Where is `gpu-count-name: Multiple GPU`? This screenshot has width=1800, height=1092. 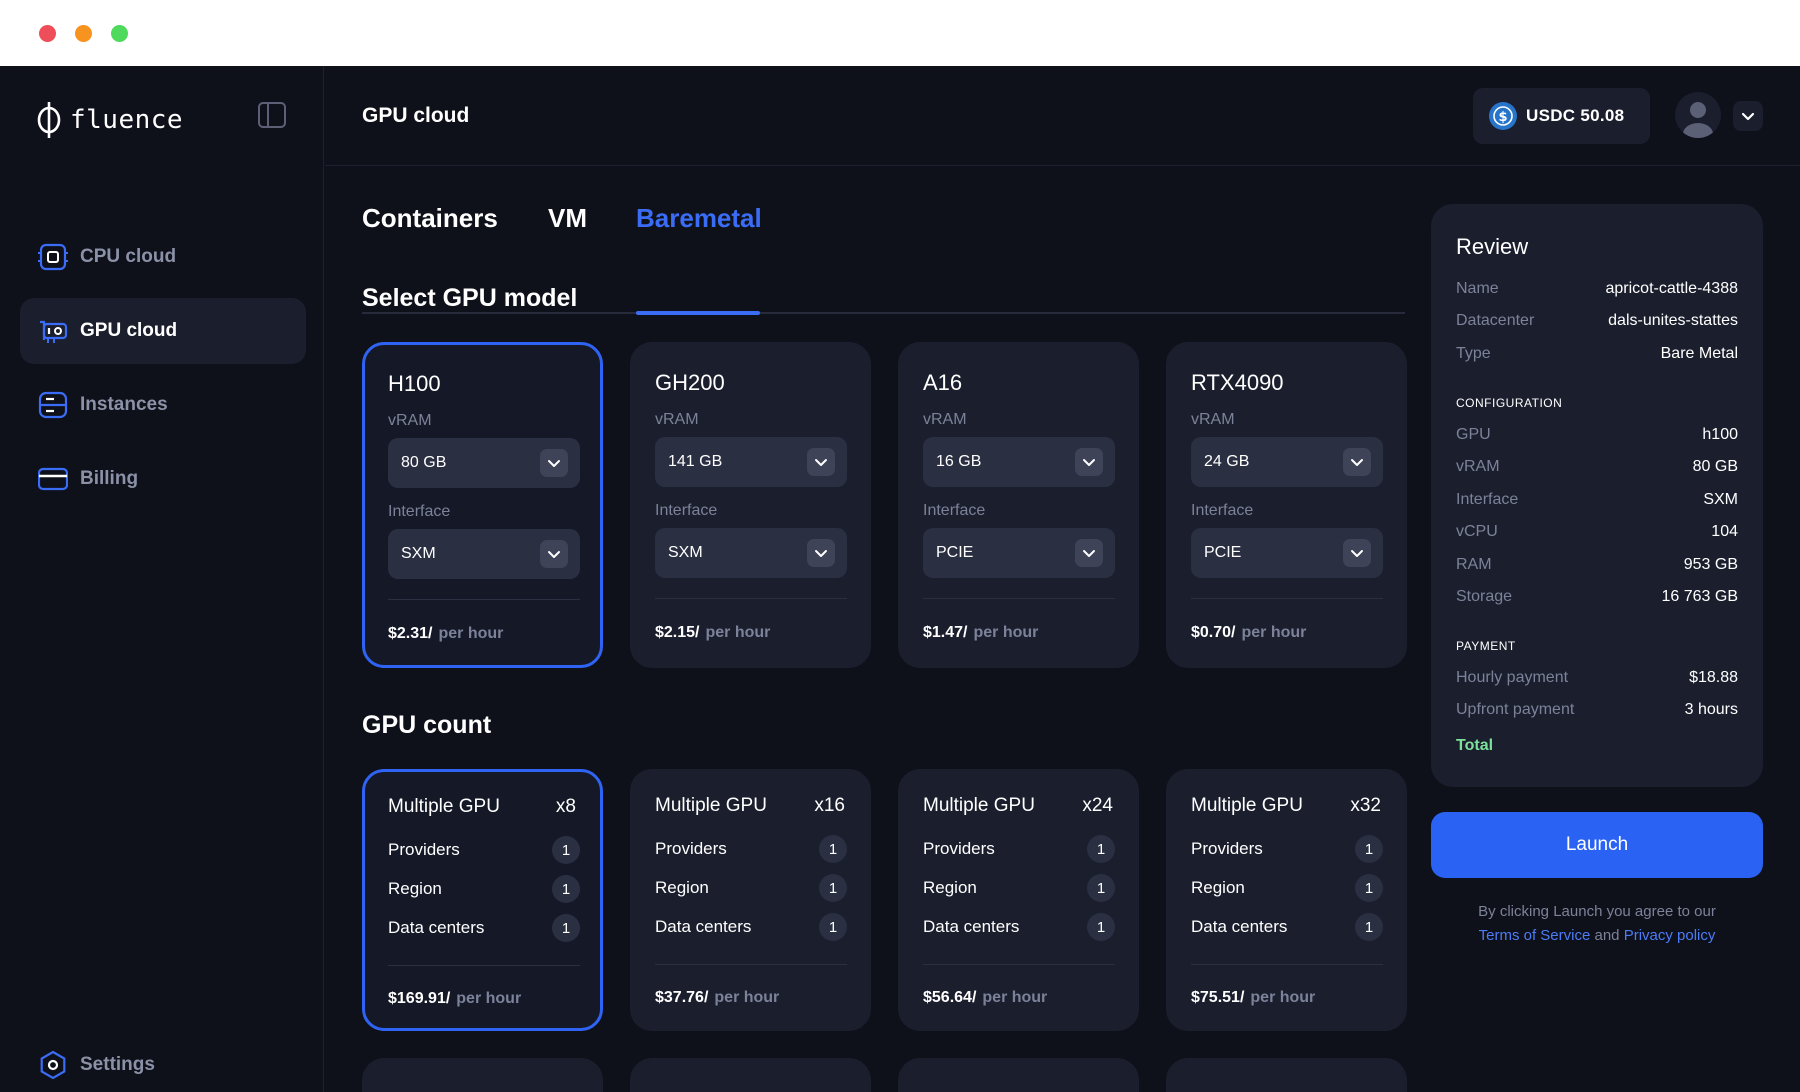 gpu-count-name: Multiple GPU is located at coordinates (711, 805).